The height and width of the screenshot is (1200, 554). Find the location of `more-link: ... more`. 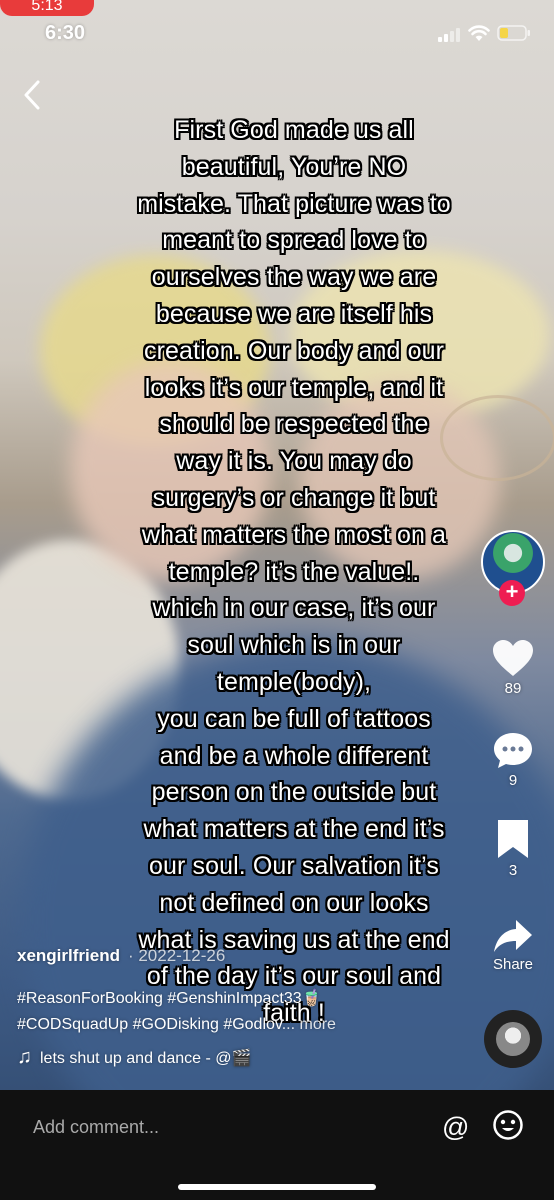

more-link: ... more is located at coordinates (309, 1024).